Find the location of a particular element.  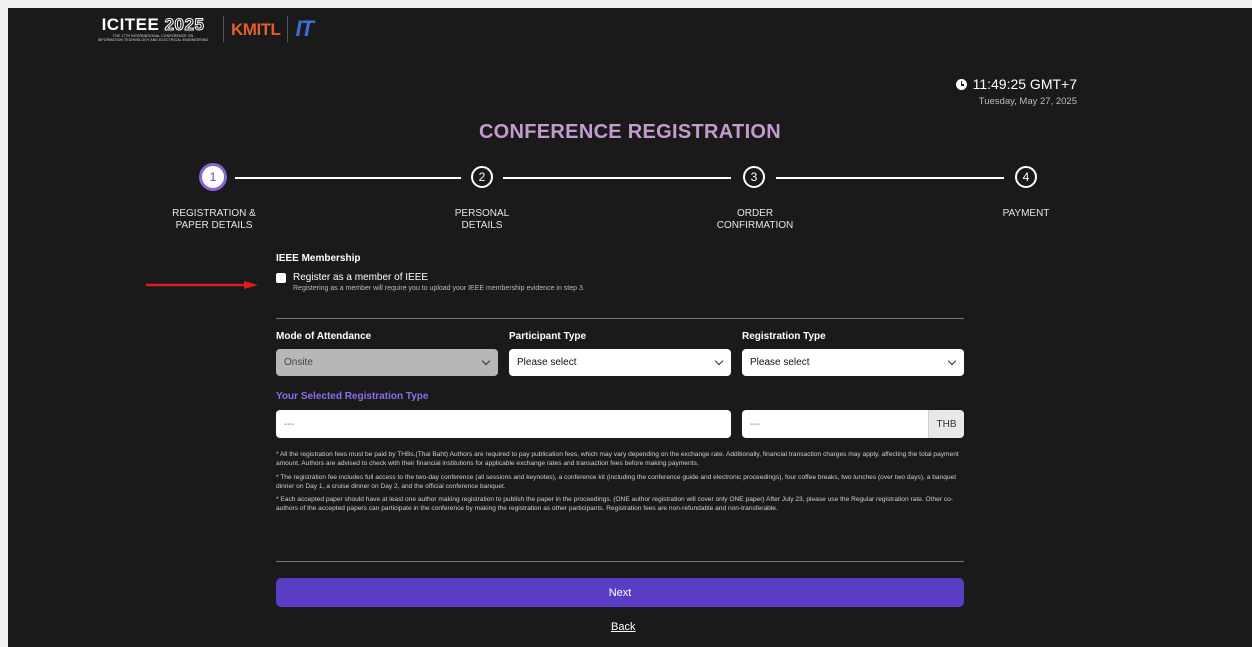

step-3-label: ORDER CONFIRMATION is located at coordinates (755, 220).